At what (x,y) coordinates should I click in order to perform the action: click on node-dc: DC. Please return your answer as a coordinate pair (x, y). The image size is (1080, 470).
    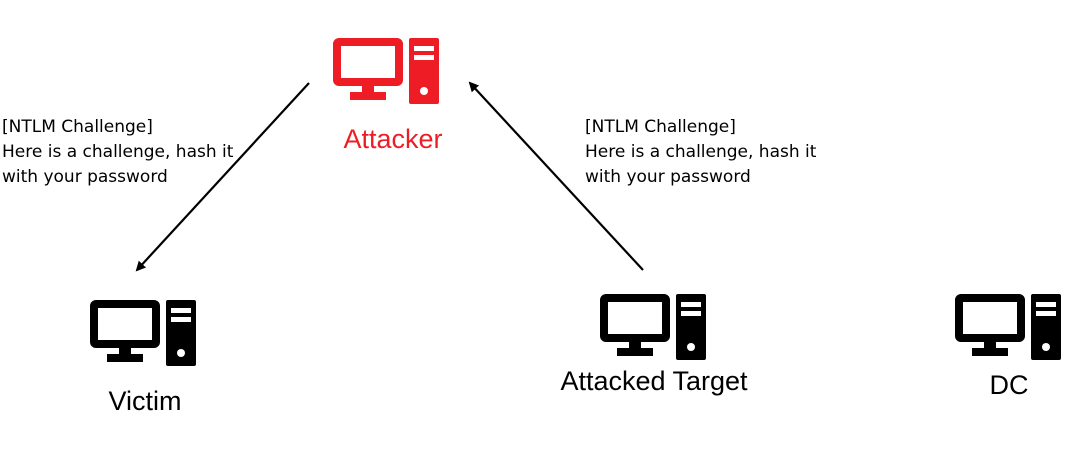
    Looking at the image, I should click on (1010, 347).